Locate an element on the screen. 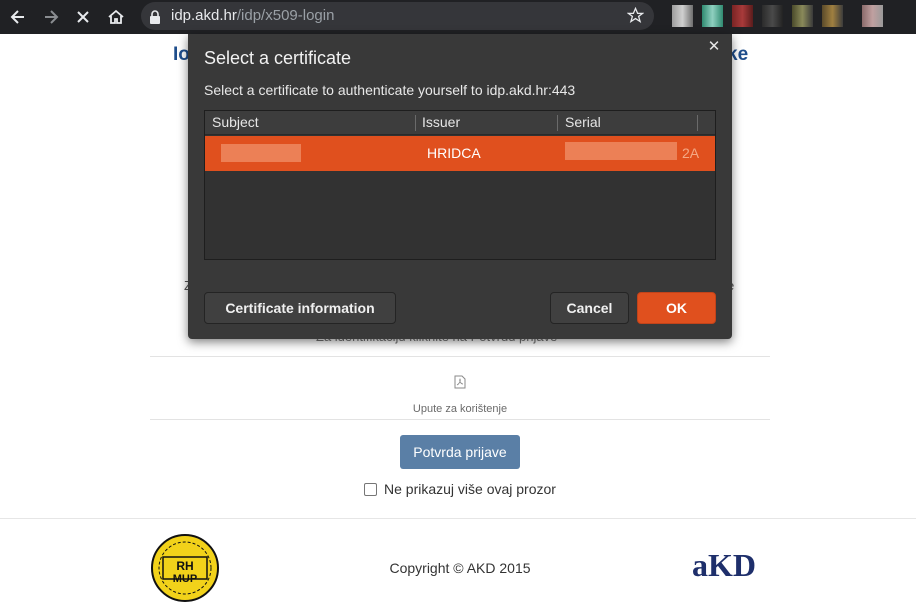 This screenshot has height=604, width=916. svg-text: MUP is located at coordinates (185, 579).